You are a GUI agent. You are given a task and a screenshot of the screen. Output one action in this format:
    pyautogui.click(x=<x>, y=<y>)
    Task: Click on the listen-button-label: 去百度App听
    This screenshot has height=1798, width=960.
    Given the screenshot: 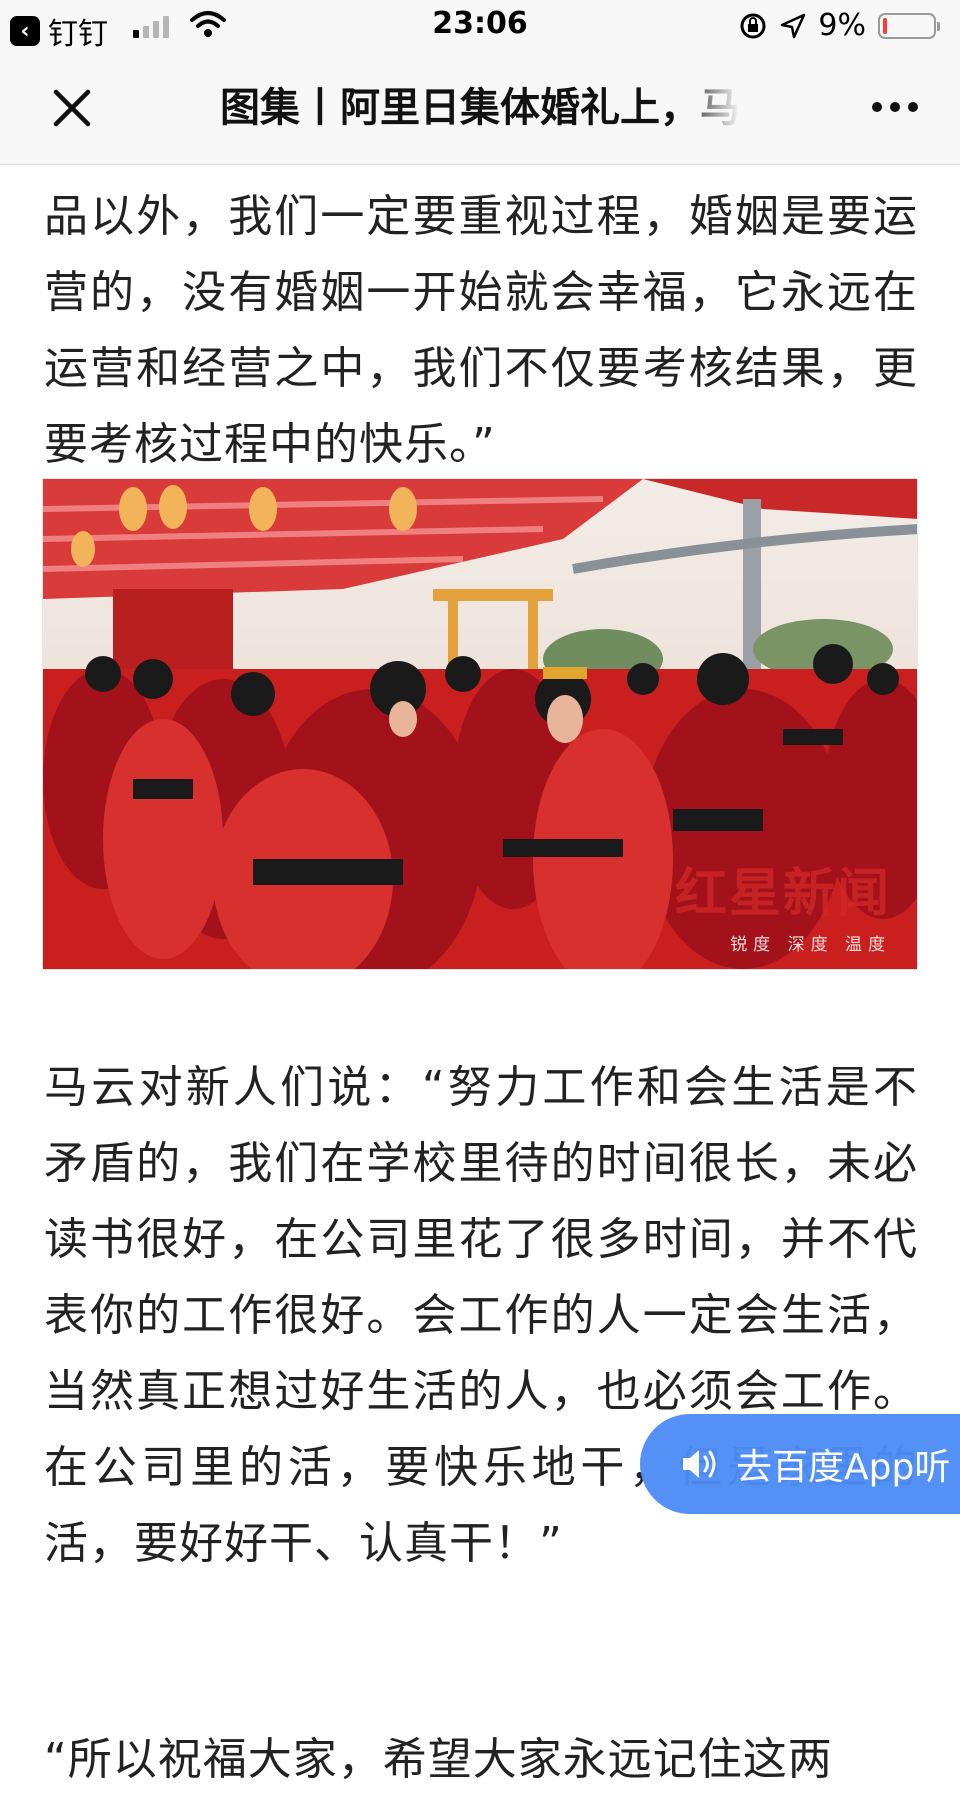 What is the action you would take?
    pyautogui.click(x=843, y=1467)
    